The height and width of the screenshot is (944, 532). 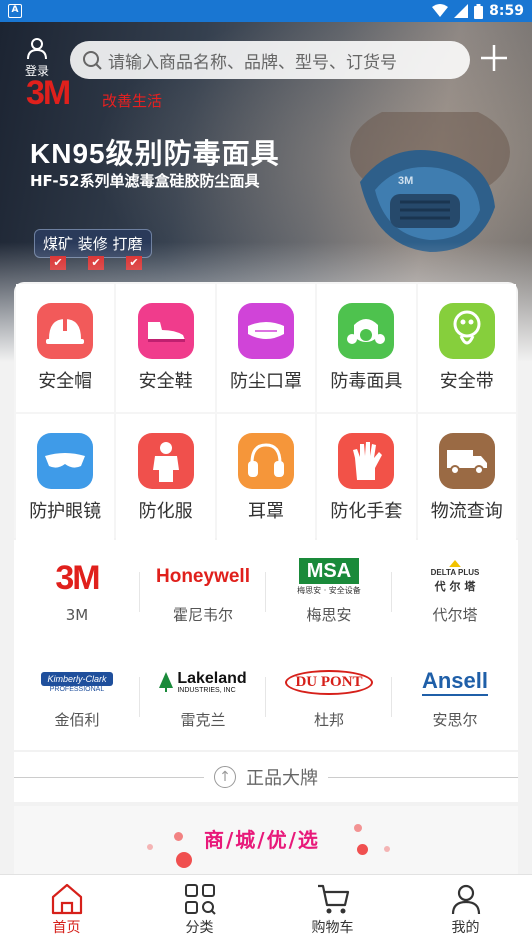 I want to click on search-input: 请输入商品名称、品牌、型号、订货号, so click(x=252, y=60).